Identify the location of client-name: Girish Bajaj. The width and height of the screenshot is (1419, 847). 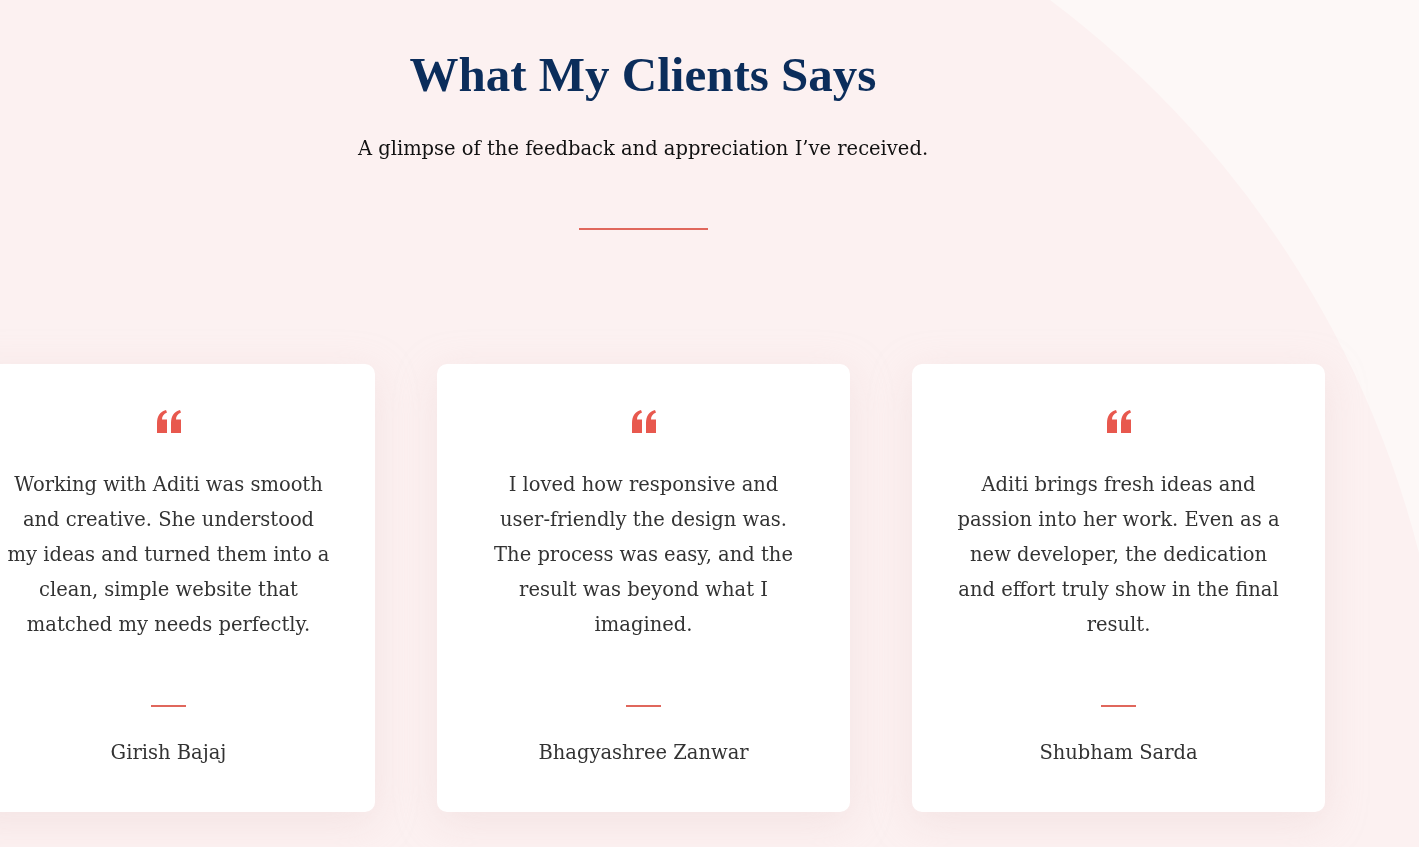
(168, 753).